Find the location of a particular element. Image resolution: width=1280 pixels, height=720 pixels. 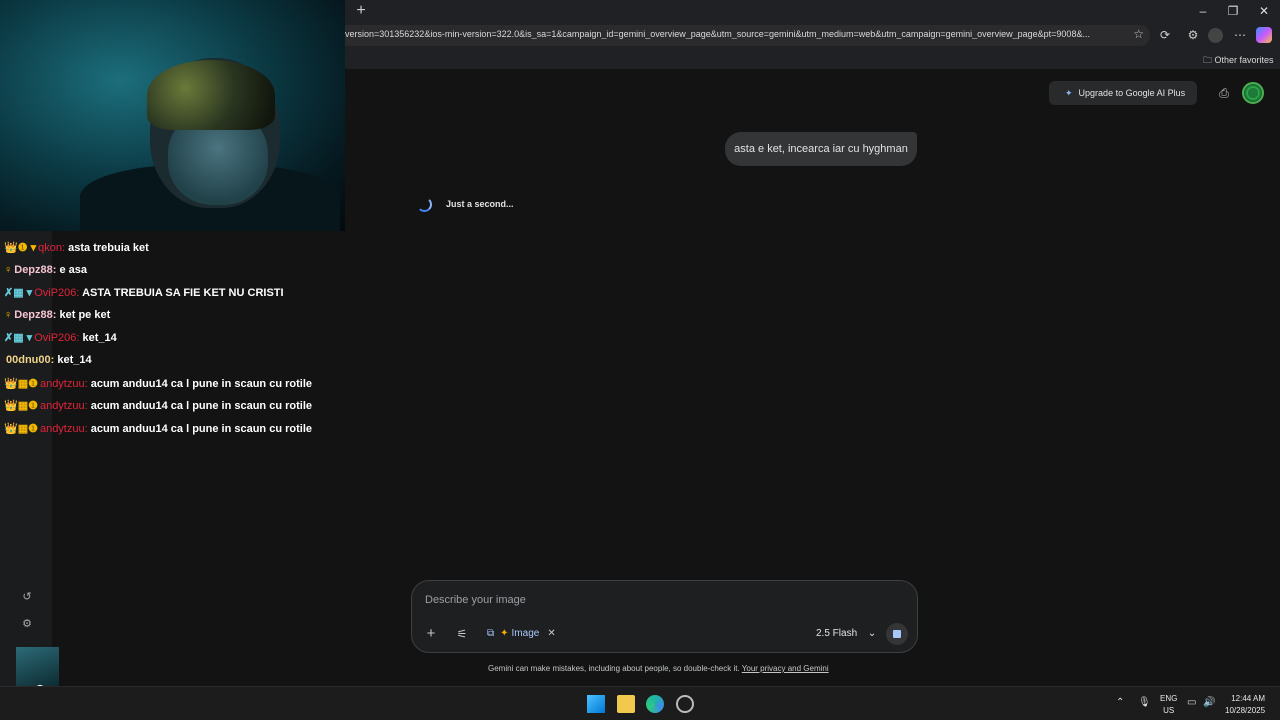

close-window-button: ✕ is located at coordinates (1264, 11).